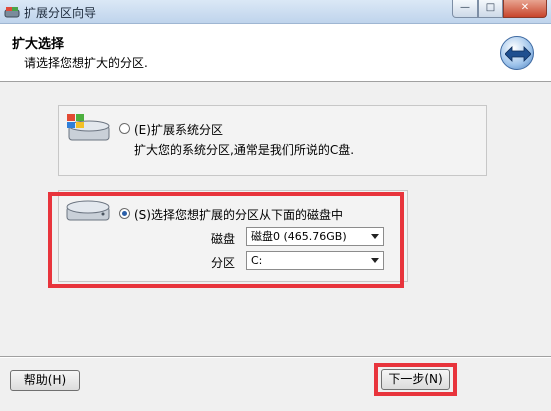  What do you see at coordinates (465, 9) in the screenshot?
I see `minimize-button: —` at bounding box center [465, 9].